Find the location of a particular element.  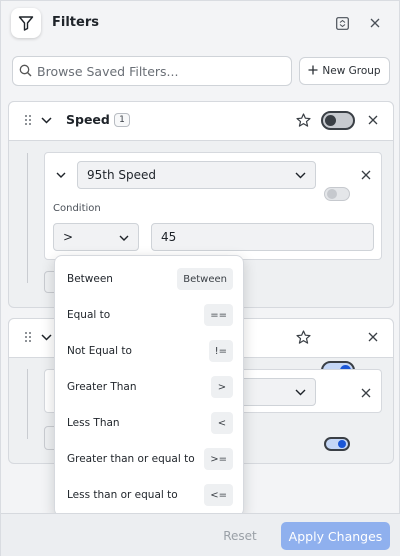

panel-title: Filters is located at coordinates (75, 22).